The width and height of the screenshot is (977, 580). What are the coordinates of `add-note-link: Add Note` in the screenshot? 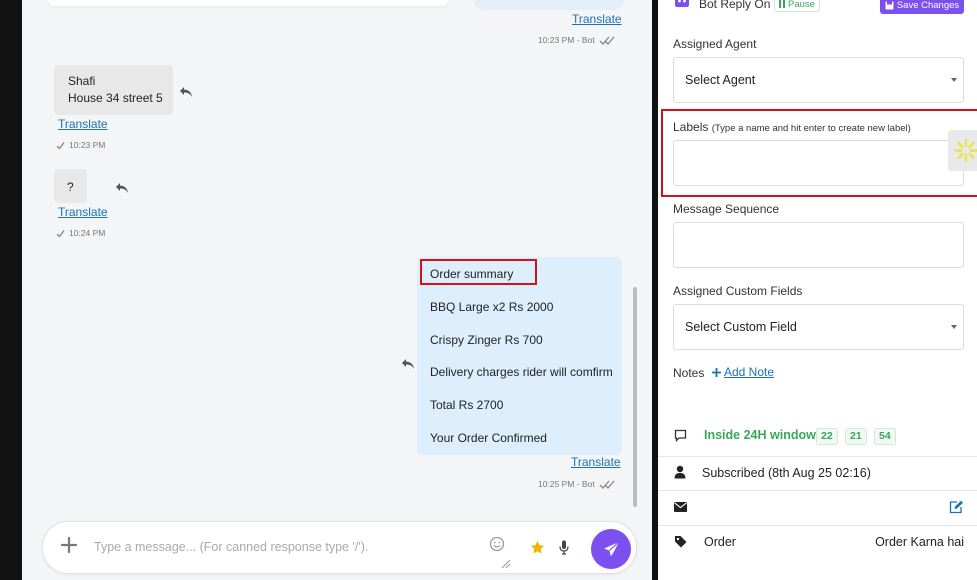 It's located at (742, 372).